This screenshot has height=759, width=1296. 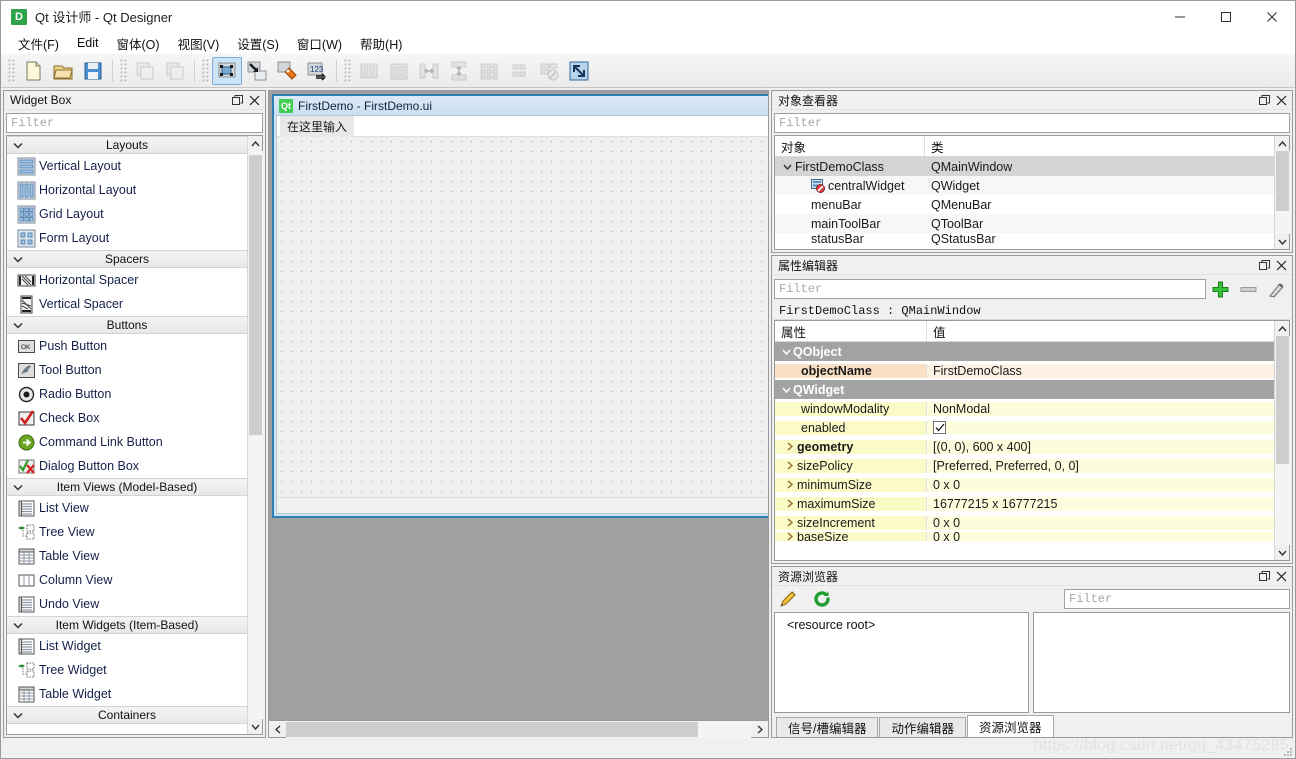 I want to click on toolbar-grip, so click(x=11, y=70).